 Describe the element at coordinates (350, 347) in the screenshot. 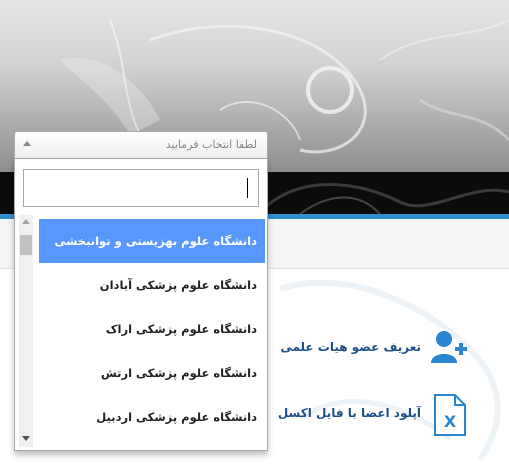

I see `menu-item-label: تعریف عضو هیات علمی` at that location.